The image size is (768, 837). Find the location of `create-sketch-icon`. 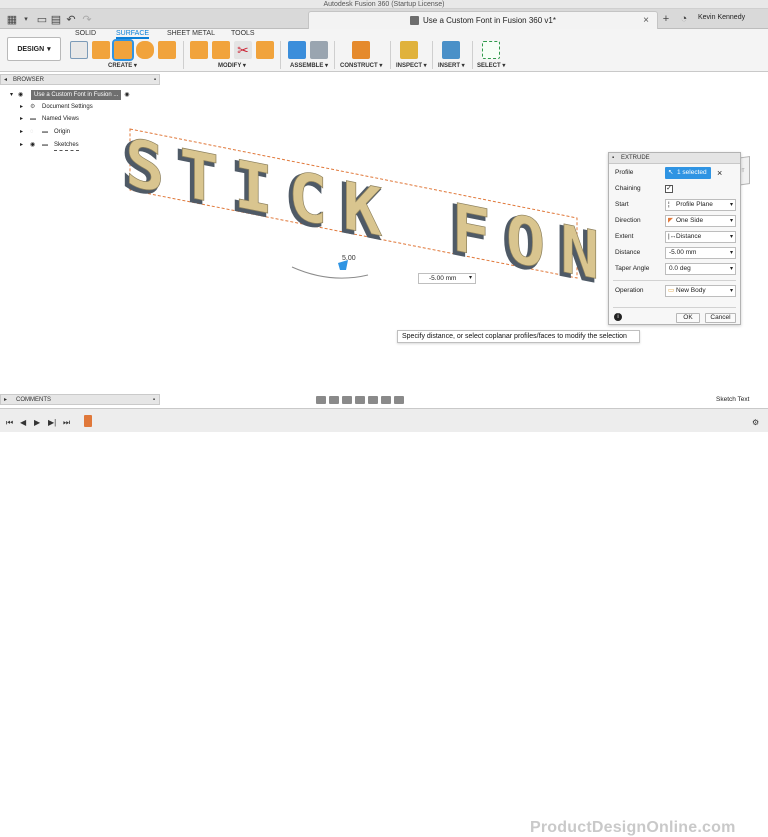

create-sketch-icon is located at coordinates (79, 50).